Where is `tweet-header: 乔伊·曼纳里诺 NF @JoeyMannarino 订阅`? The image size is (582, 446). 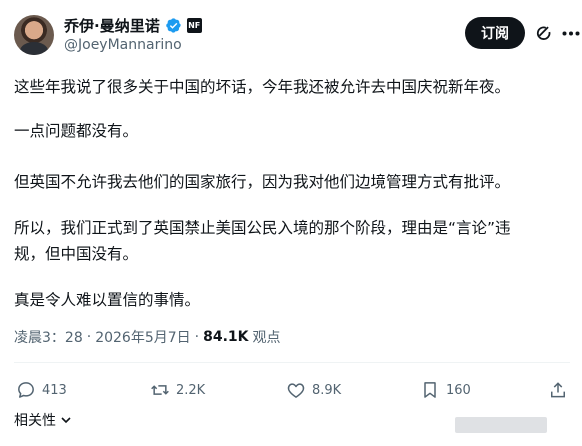
tweet-header: 乔伊·曼纳里诺 NF @JoeyMannarino 订阅 is located at coordinates (291, 33).